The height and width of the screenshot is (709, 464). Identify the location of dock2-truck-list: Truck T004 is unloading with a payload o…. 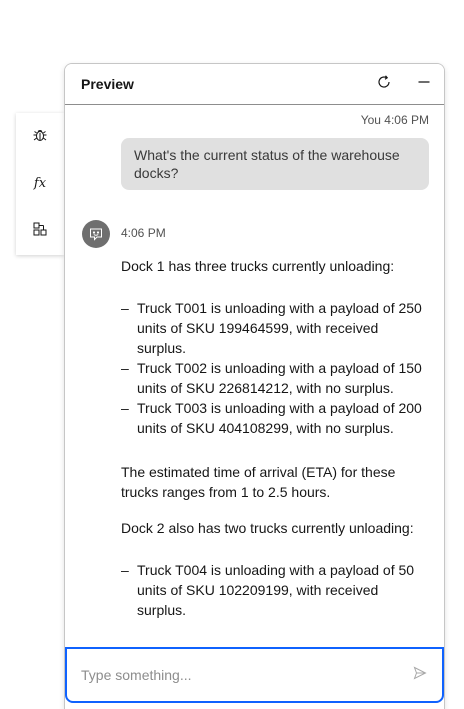
(274, 590).